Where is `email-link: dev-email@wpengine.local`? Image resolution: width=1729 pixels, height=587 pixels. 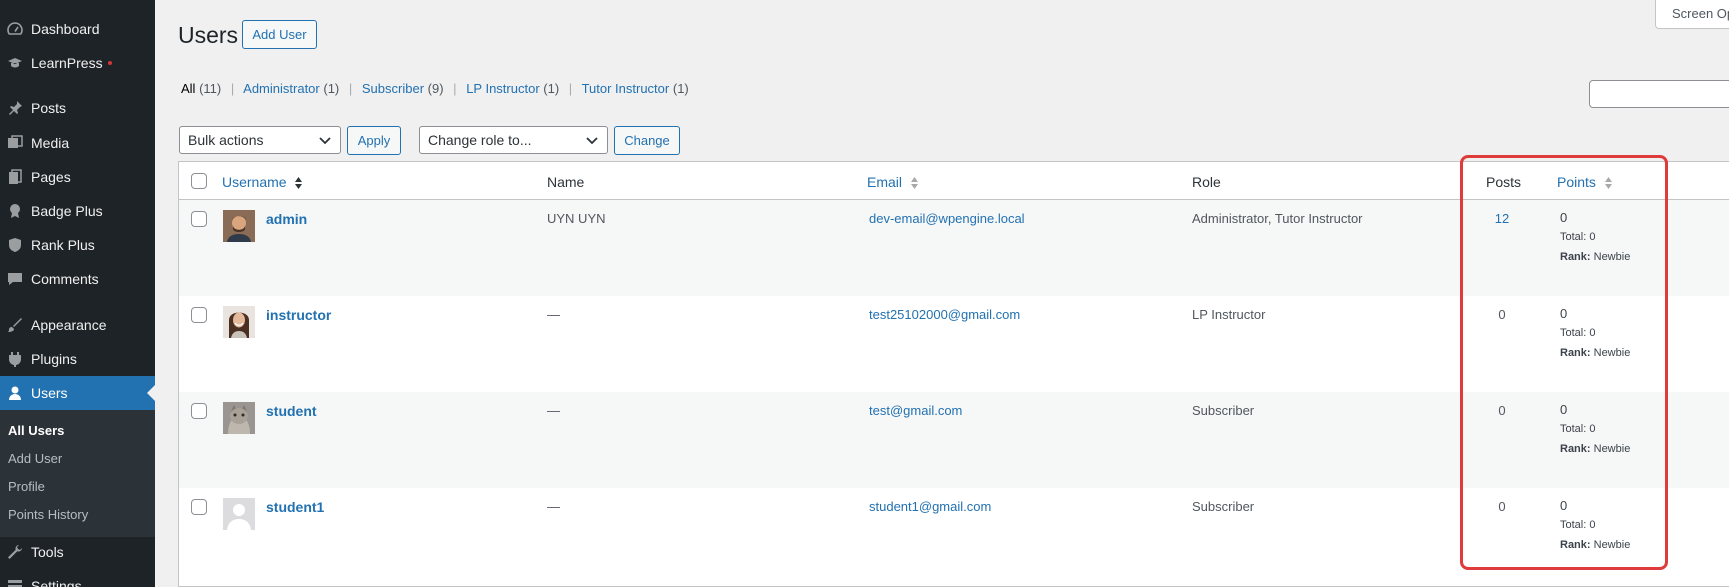
email-link: dev-email@wpengine.local is located at coordinates (947, 218).